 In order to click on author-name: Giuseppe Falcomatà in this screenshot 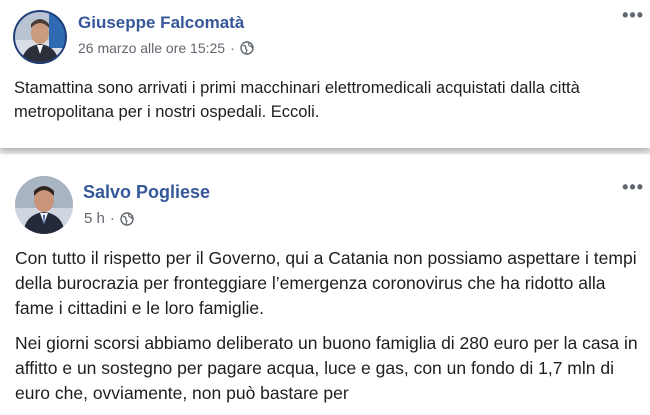, I will do `click(161, 23)`.